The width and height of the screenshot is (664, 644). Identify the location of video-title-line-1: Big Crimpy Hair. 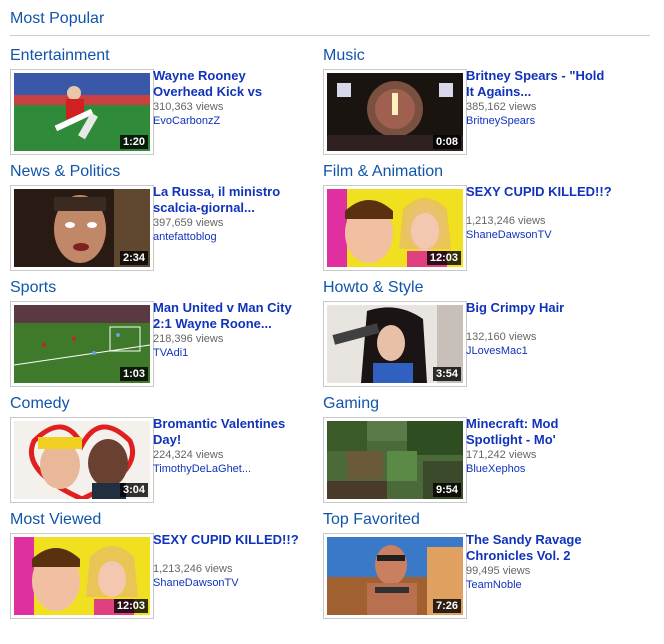
(546, 308).